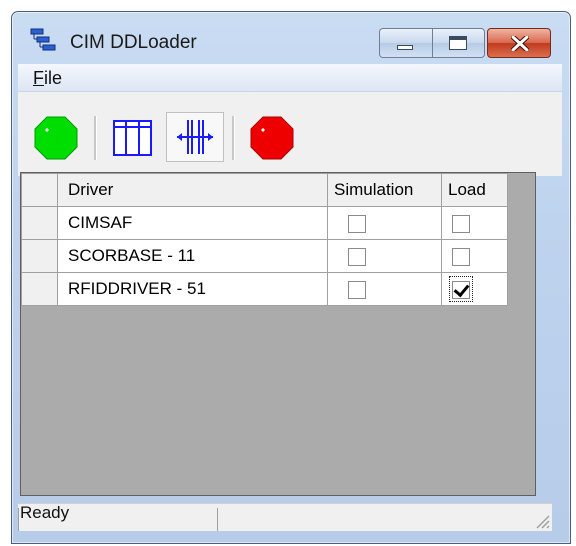 This screenshot has width=576, height=546. I want to click on app-network-icon, so click(43, 39).